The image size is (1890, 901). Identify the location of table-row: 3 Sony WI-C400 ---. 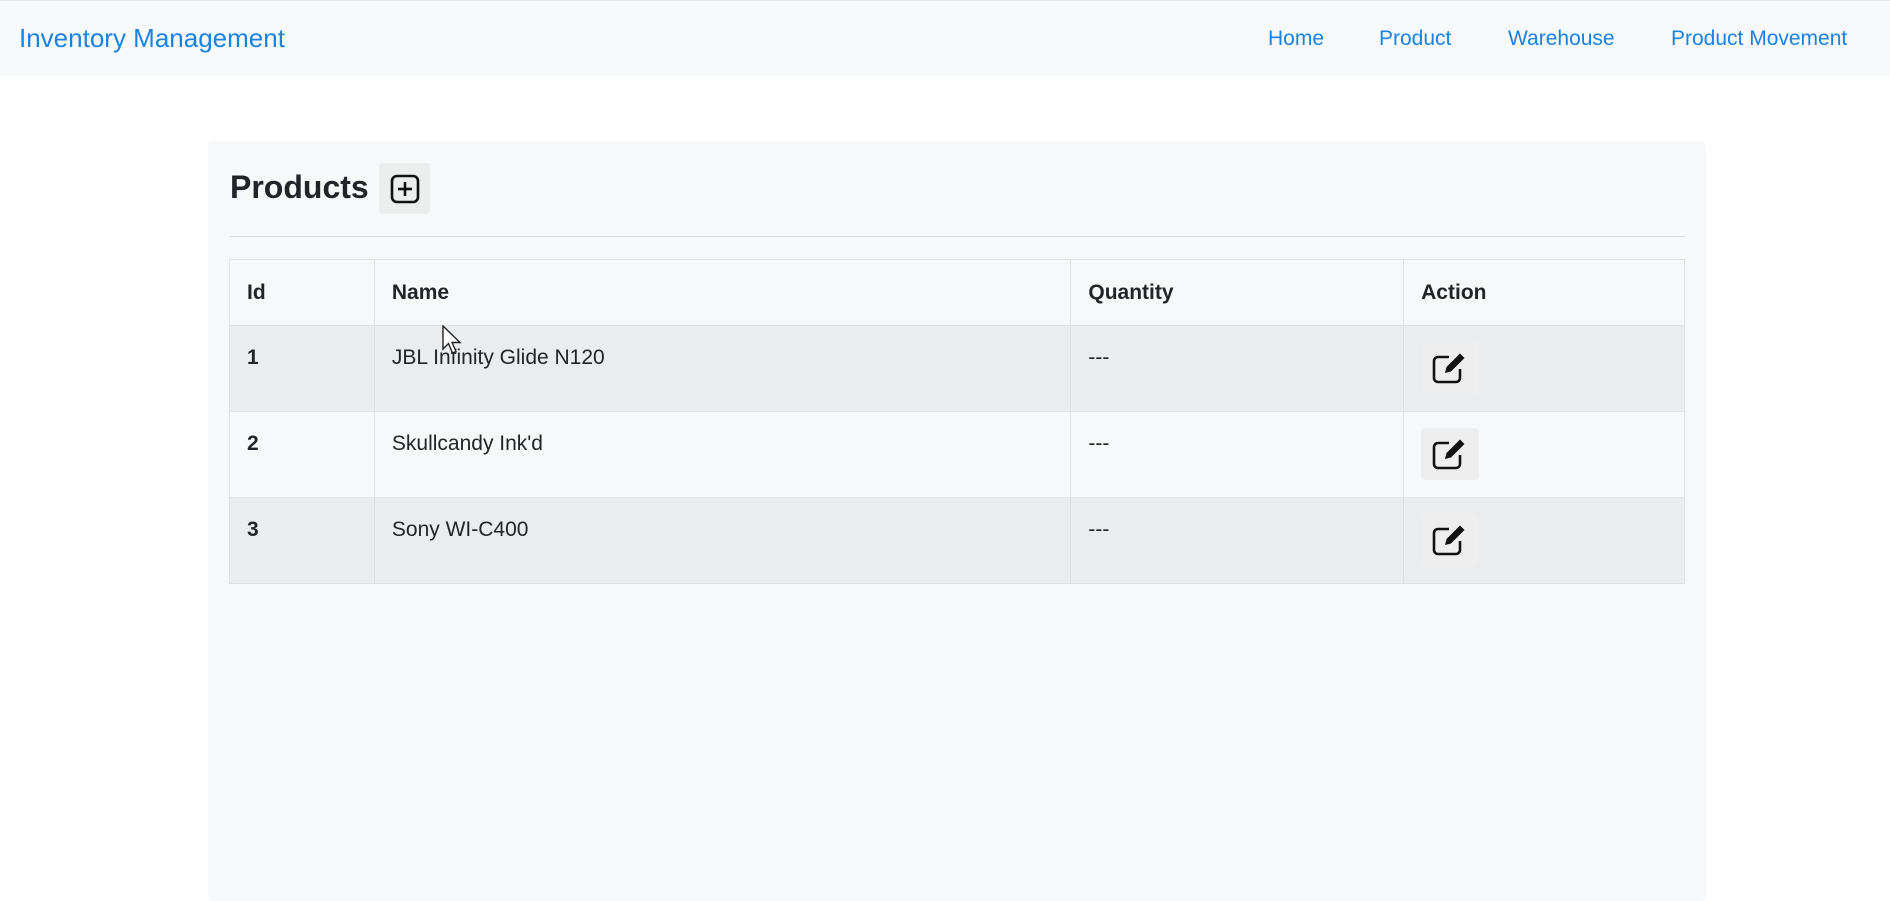
(957, 540).